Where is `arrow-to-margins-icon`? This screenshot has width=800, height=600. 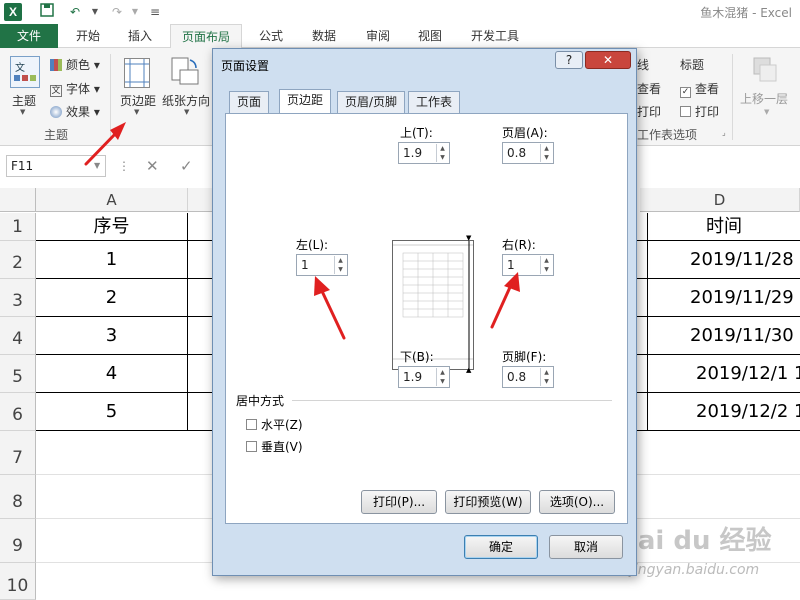 arrow-to-margins-icon is located at coordinates (105, 144).